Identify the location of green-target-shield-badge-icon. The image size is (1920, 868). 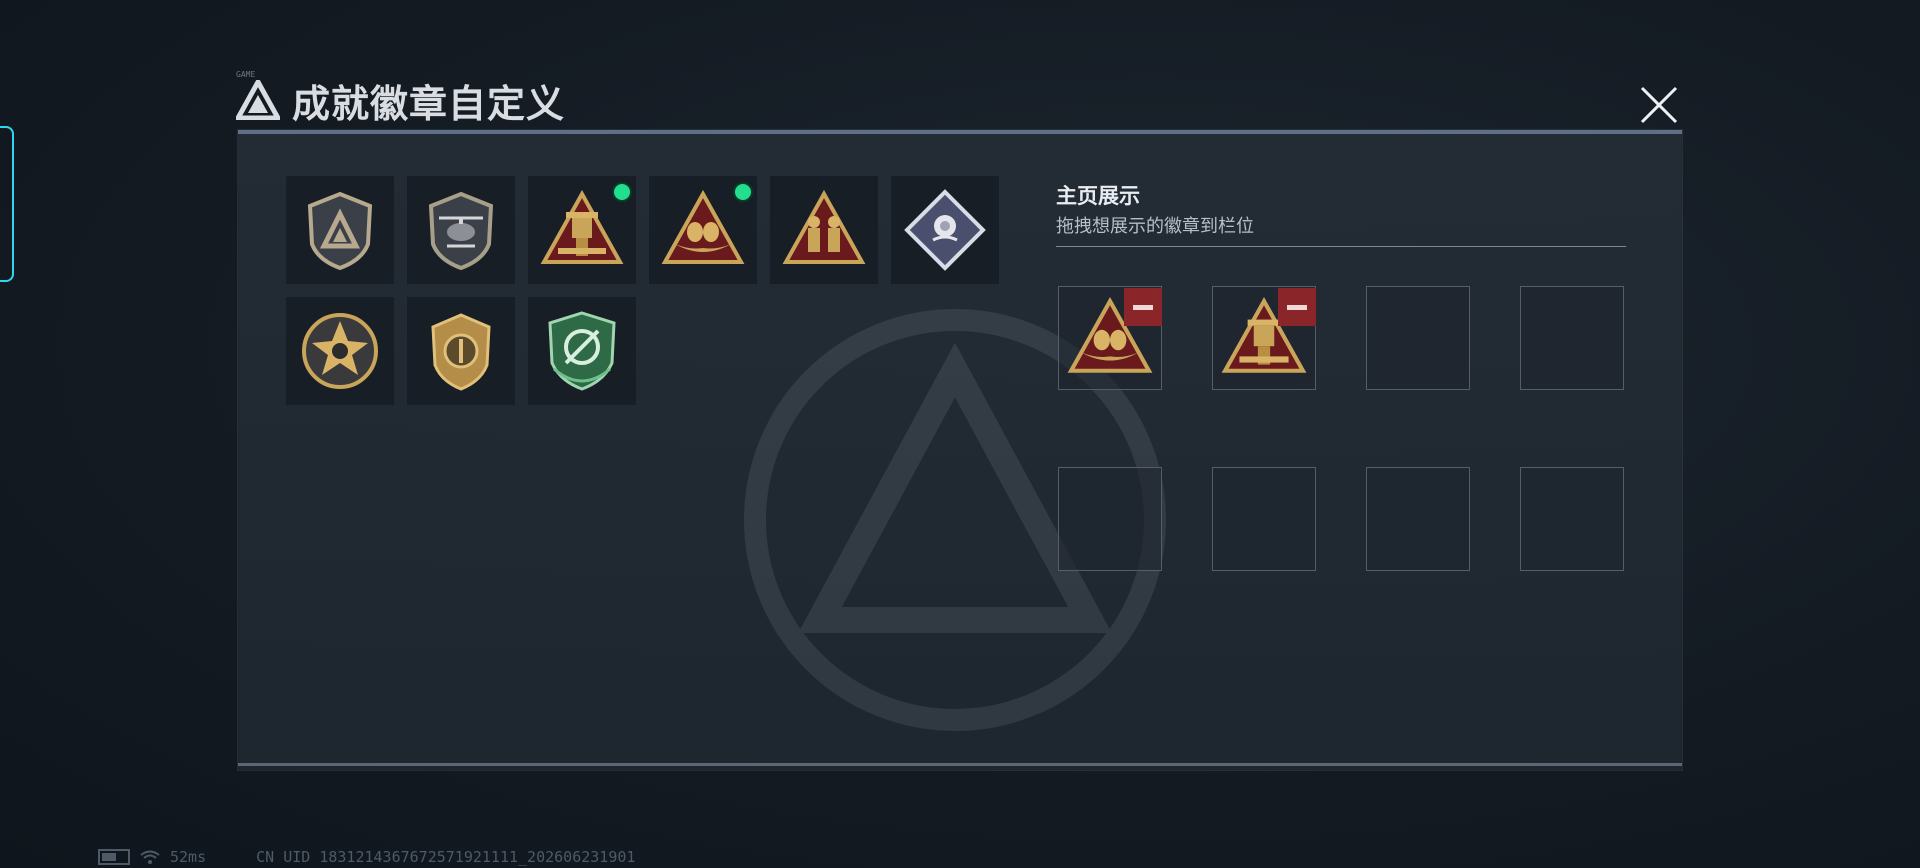
(582, 351).